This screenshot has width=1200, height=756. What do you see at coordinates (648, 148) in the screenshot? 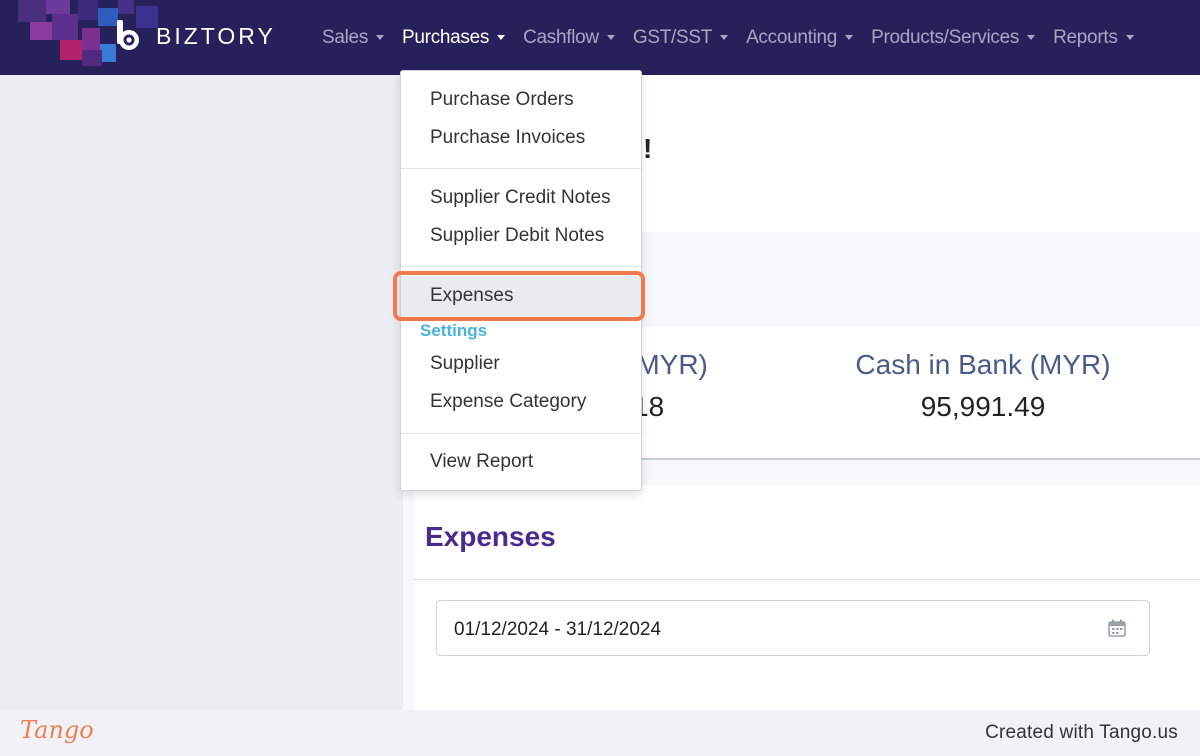
I see `welcome-heading: !` at bounding box center [648, 148].